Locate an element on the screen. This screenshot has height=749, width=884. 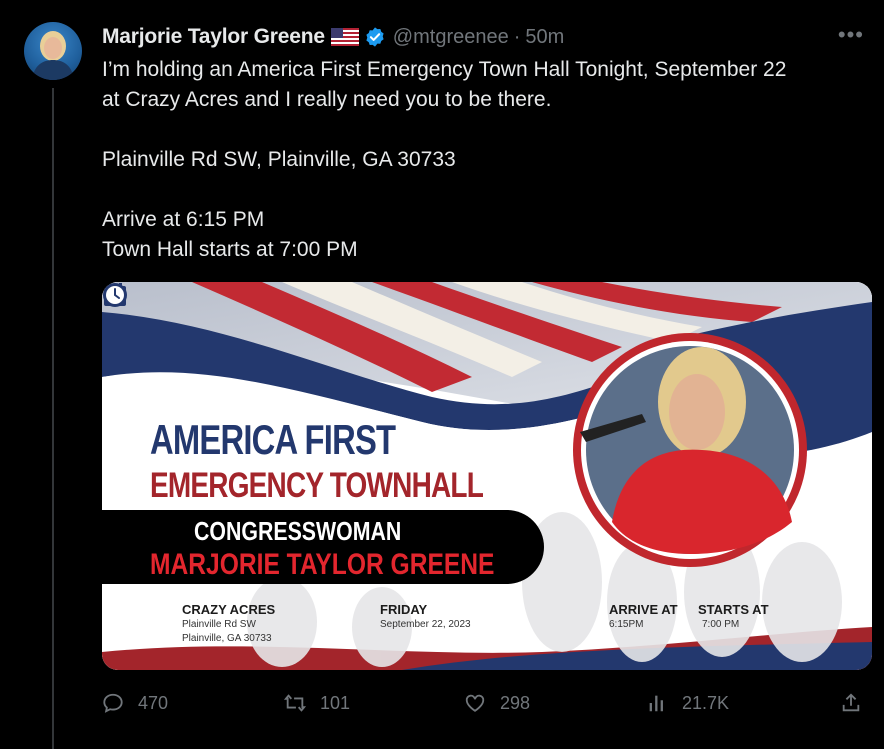
like-icon is located at coordinates (475, 703).